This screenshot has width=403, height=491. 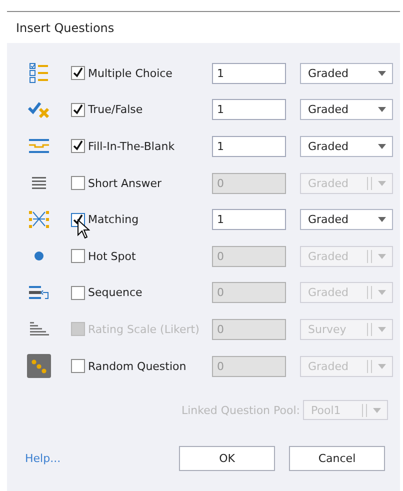 I want to click on question-type-label: True/False, so click(x=116, y=109).